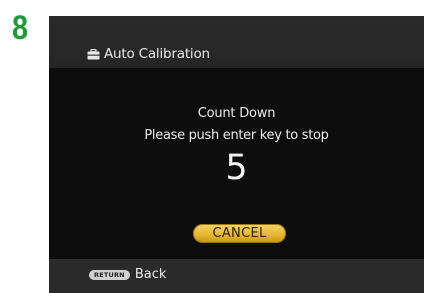 This screenshot has width=424, height=293. I want to click on step-number: 8, so click(20, 28).